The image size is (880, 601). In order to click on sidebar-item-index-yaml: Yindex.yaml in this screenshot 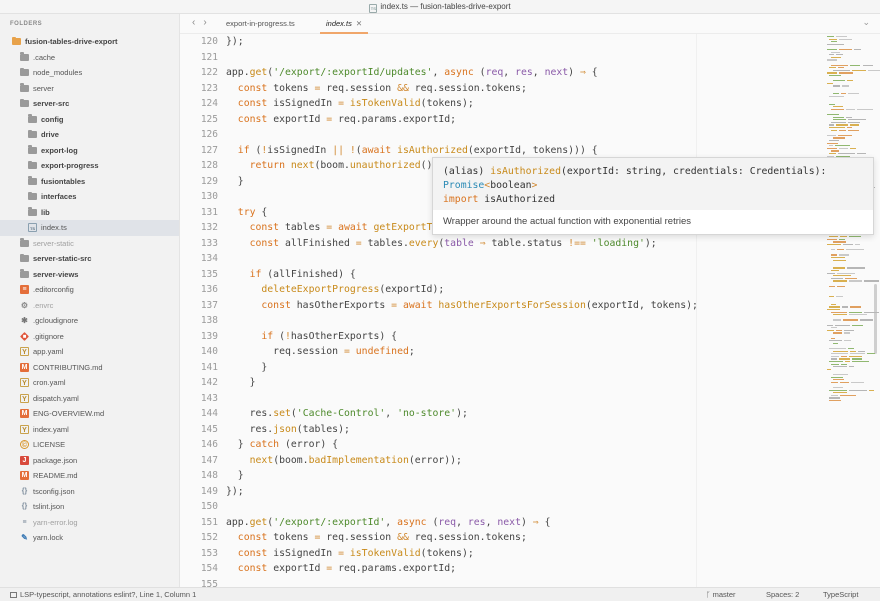, I will do `click(89, 430)`.